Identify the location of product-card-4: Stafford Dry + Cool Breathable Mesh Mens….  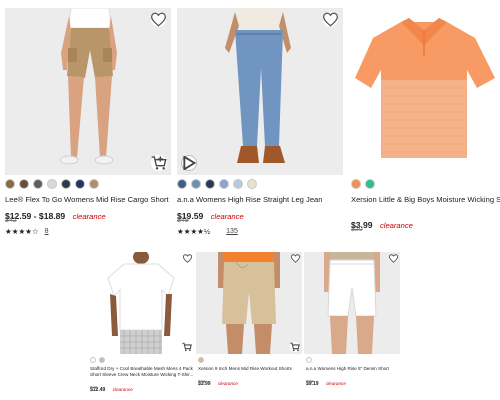
(141, 322).